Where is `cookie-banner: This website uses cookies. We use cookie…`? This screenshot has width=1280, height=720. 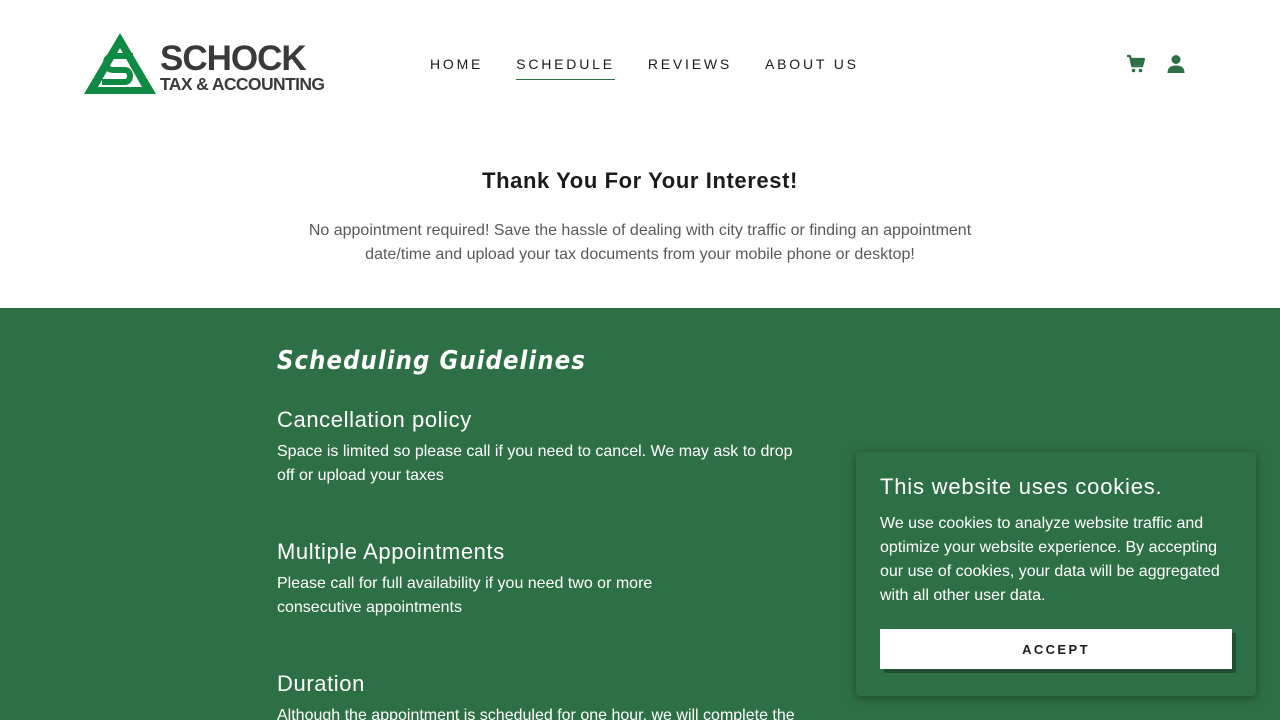
cookie-banner: This website uses cookies. We use cookie… is located at coordinates (1056, 574).